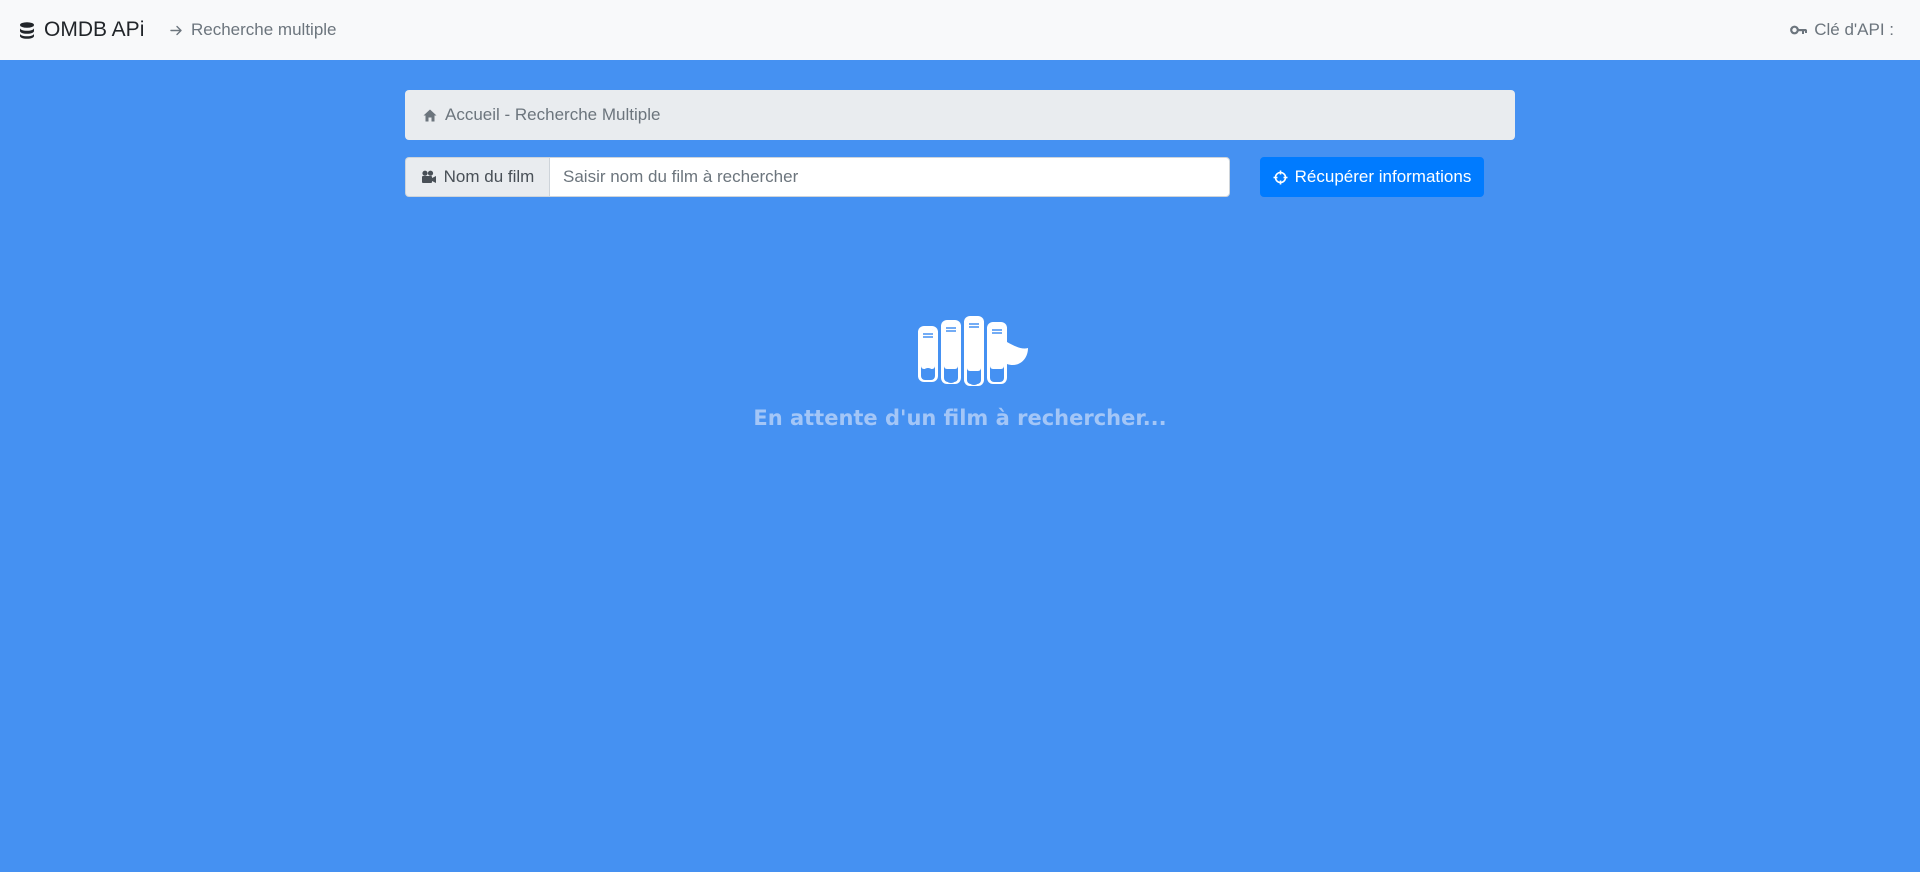 Image resolution: width=1920 pixels, height=872 pixels. What do you see at coordinates (428, 176) in the screenshot?
I see `video-camera-icon` at bounding box center [428, 176].